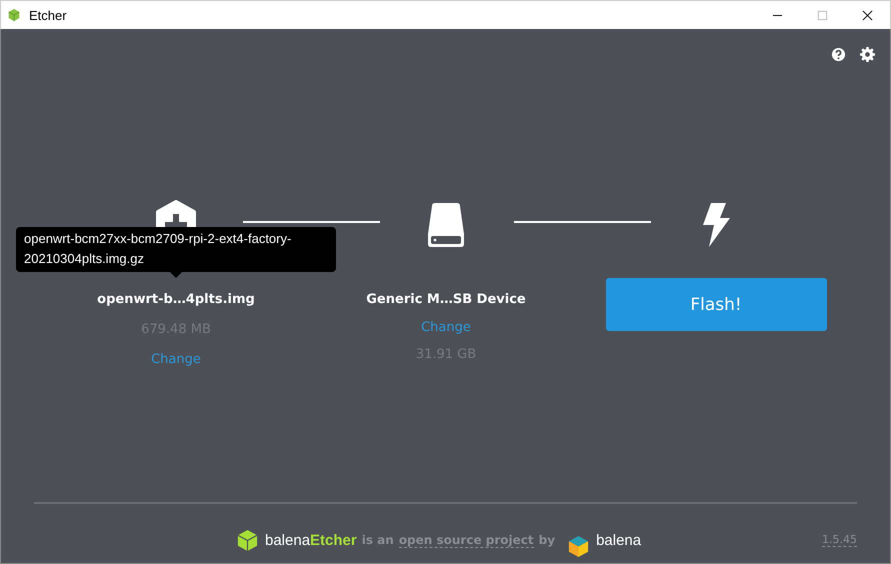 The width and height of the screenshot is (891, 564). I want to click on tagline-text: by, so click(547, 540).